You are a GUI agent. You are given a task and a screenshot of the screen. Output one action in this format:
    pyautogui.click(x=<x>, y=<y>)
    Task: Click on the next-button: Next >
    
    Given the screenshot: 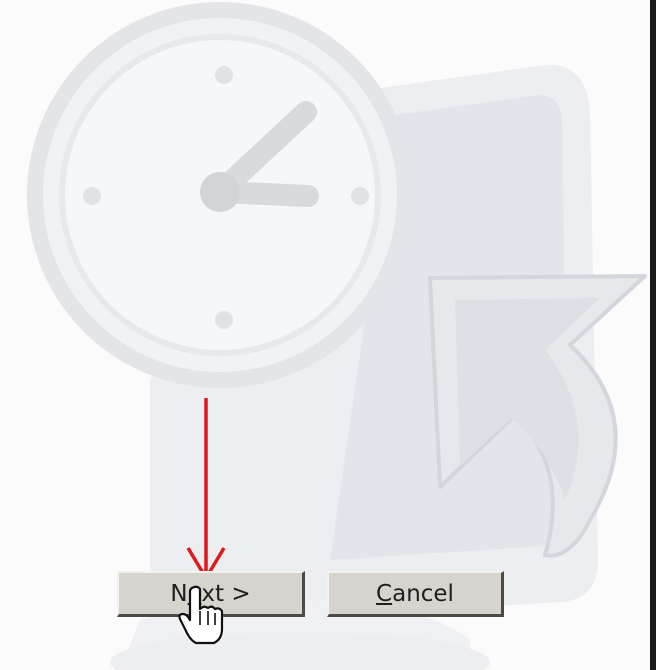 What is the action you would take?
    pyautogui.click(x=211, y=594)
    